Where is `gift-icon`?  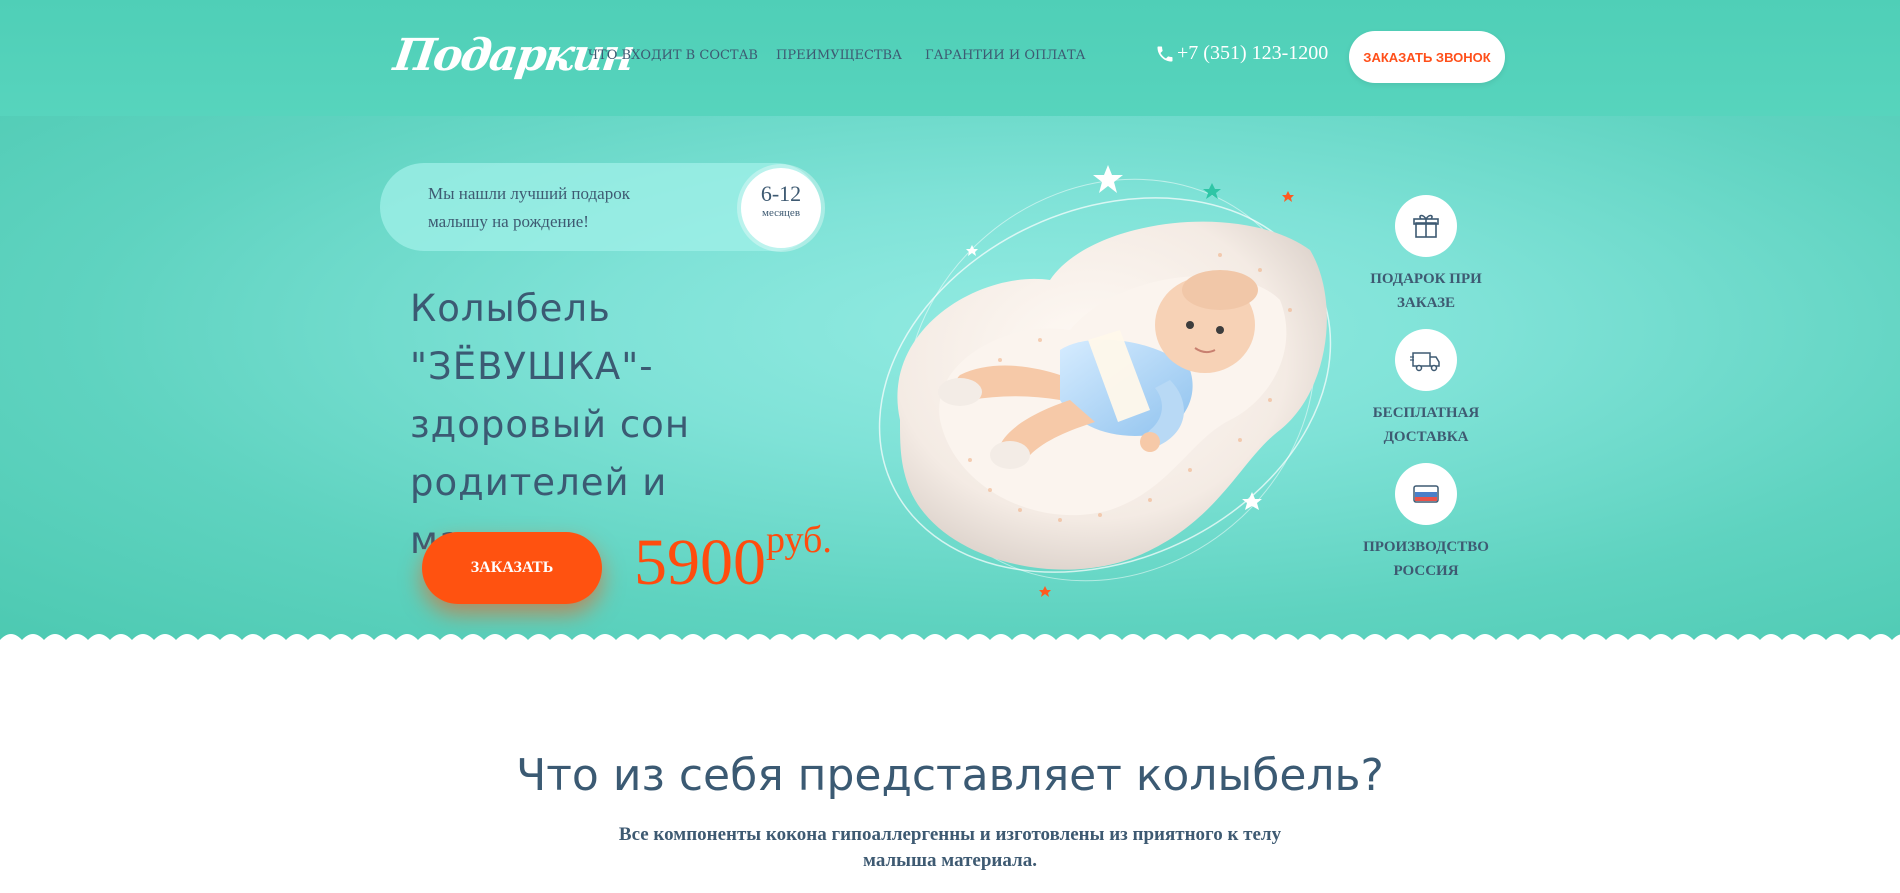 gift-icon is located at coordinates (1426, 226).